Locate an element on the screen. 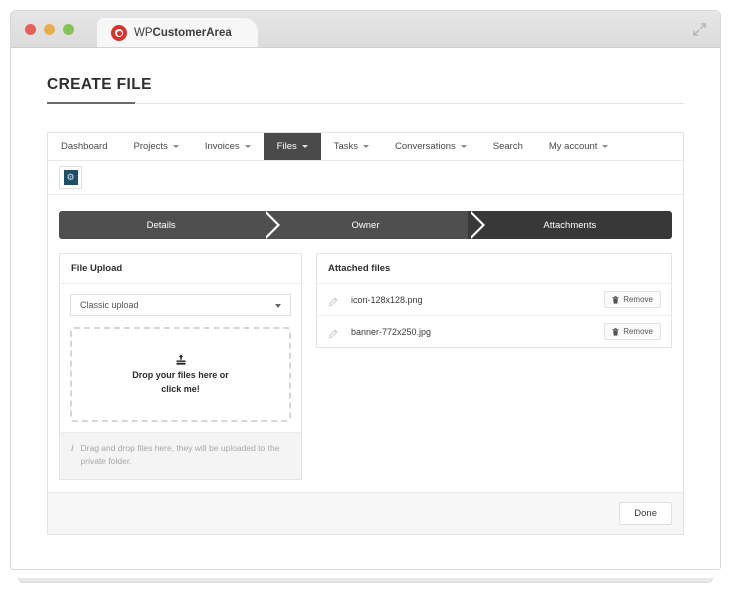 The width and height of the screenshot is (731, 600). nav-item-files: Files is located at coordinates (292, 146).